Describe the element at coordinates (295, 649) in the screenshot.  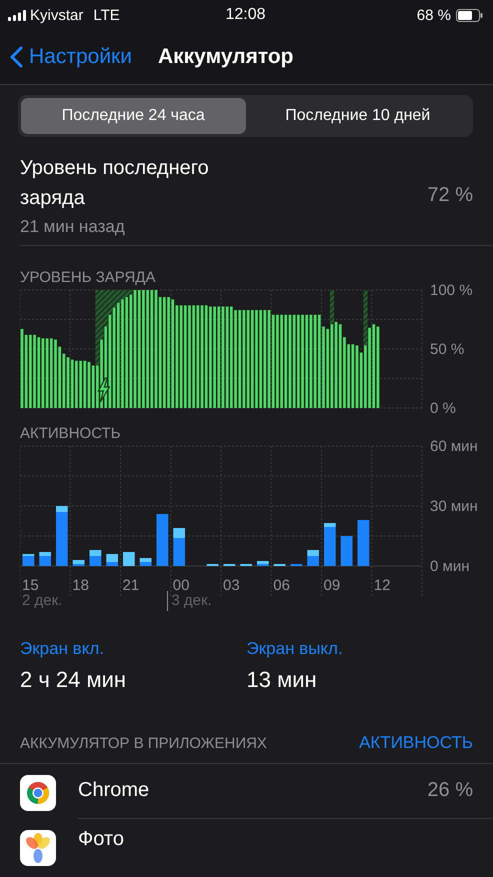
I see `screen-time-label: Экран выкл.` at that location.